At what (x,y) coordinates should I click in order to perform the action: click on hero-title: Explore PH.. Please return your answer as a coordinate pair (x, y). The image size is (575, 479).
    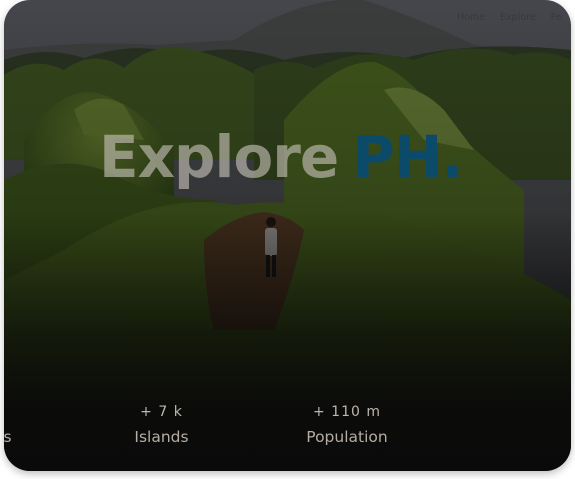
    Looking at the image, I should click on (281, 157).